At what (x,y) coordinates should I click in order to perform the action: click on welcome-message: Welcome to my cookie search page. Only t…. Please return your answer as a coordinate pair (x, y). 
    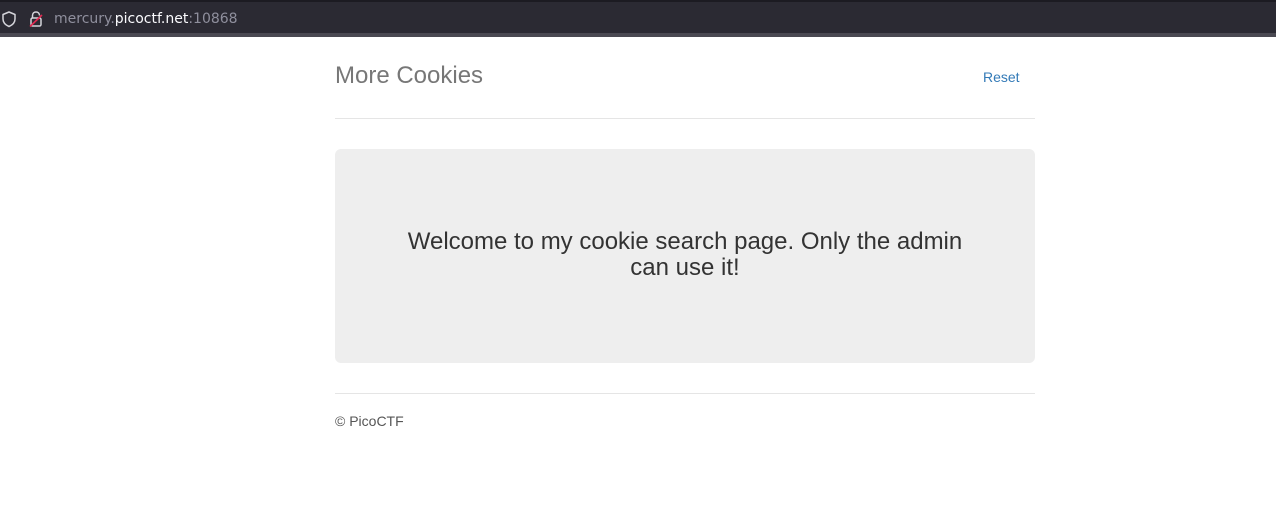
    Looking at the image, I should click on (685, 255).